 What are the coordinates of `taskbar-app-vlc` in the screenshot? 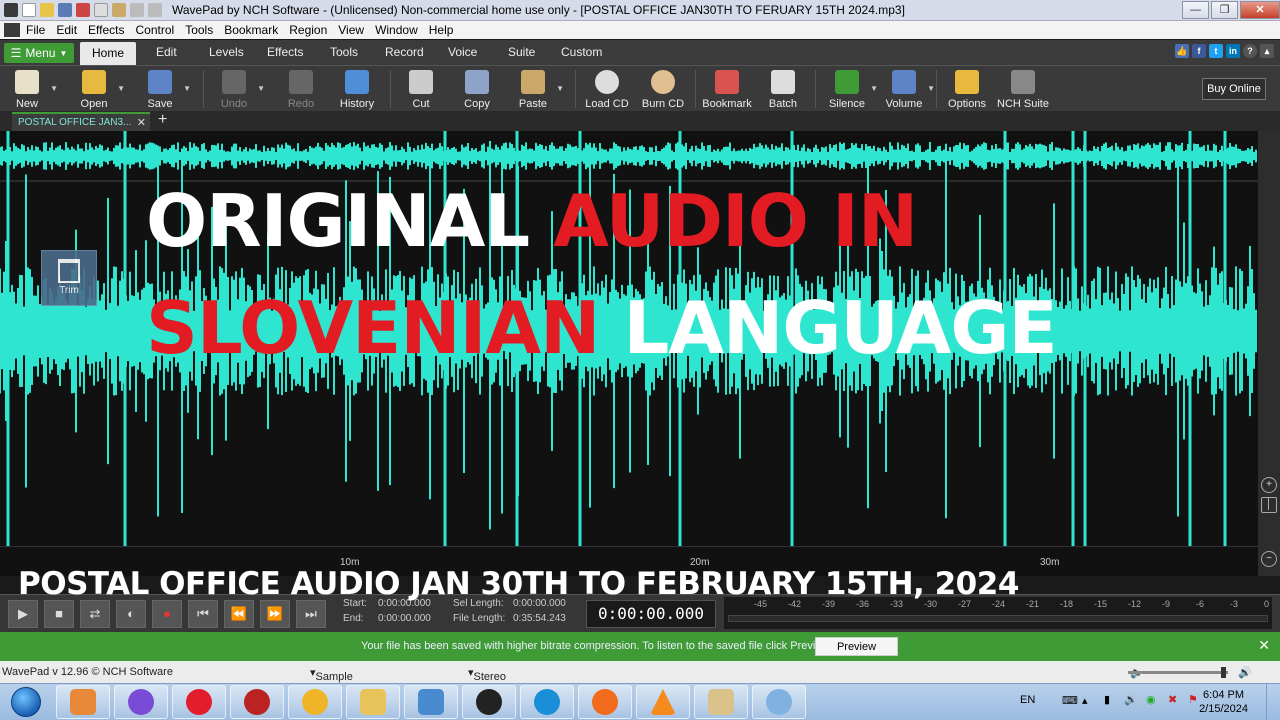 It's located at (663, 702).